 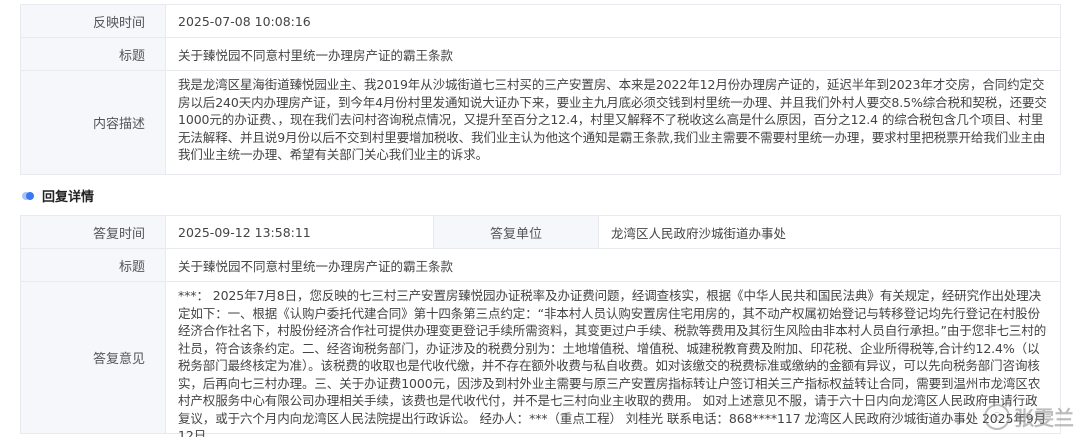 I want to click on reply-unit-label: 答复单位, so click(x=516, y=232).